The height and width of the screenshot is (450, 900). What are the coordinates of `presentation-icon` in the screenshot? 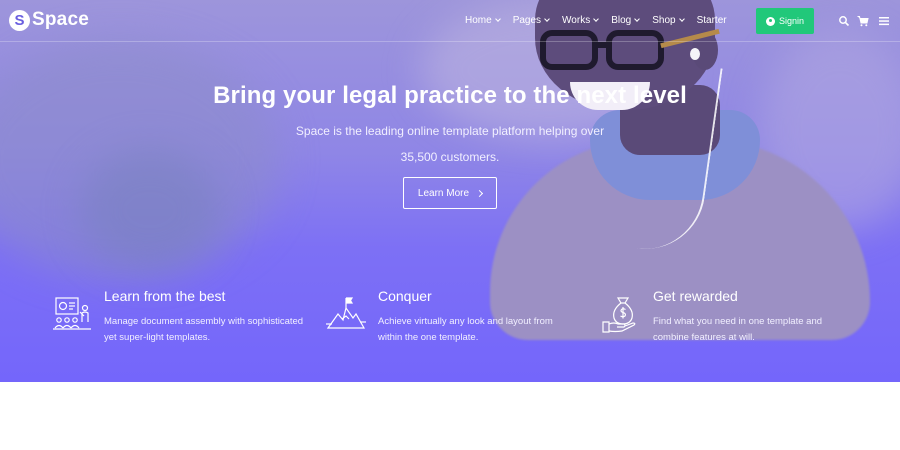 It's located at (72, 313).